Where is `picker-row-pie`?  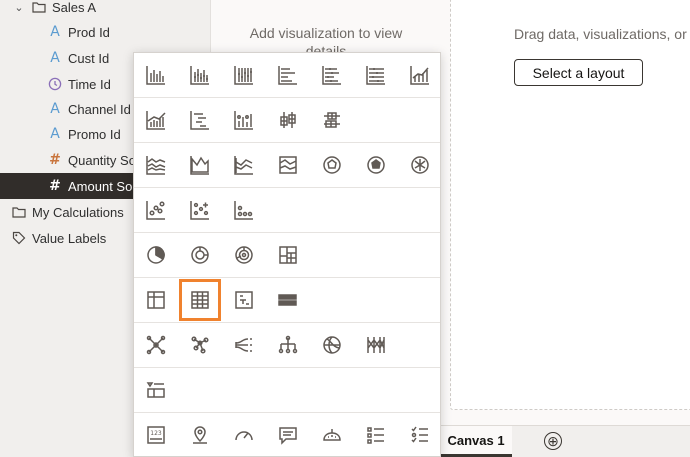
picker-row-pie is located at coordinates (287, 255).